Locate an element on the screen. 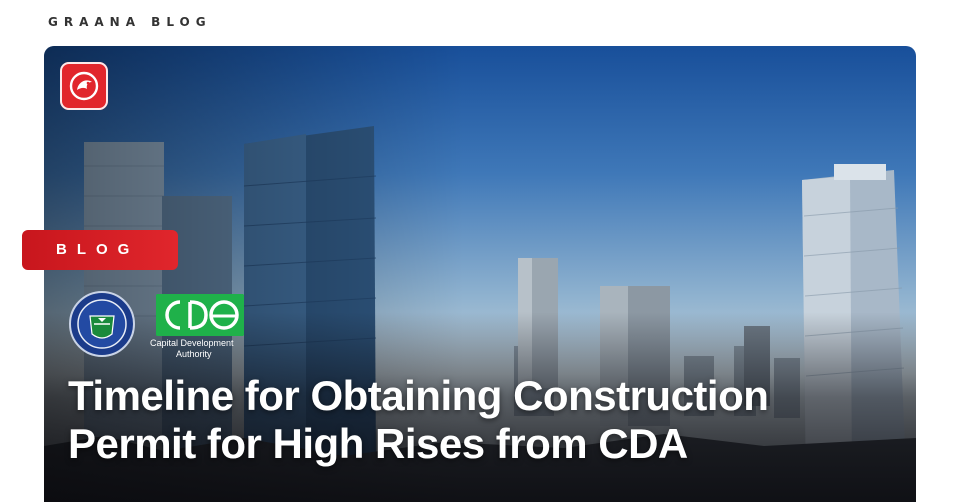 This screenshot has height=502, width=960. cda-caption-line2: Authority is located at coordinates (194, 354).